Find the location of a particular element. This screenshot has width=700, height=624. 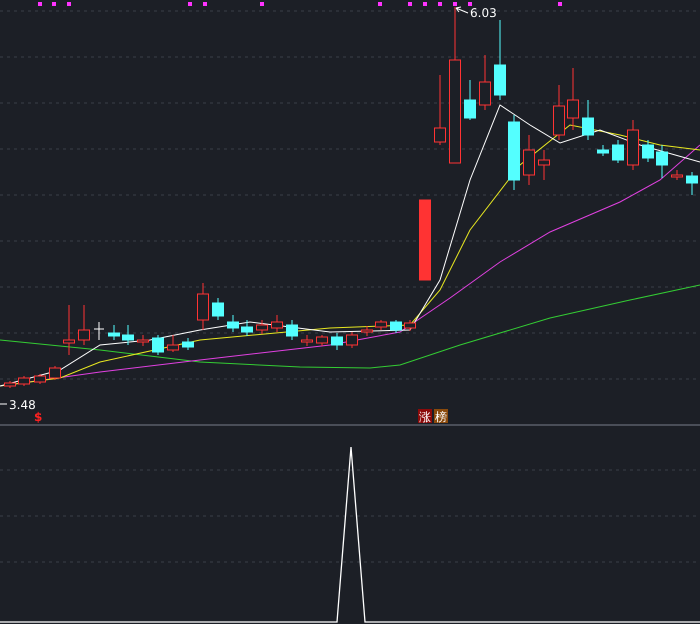

high-price-pointer is located at coordinates (462, 10).